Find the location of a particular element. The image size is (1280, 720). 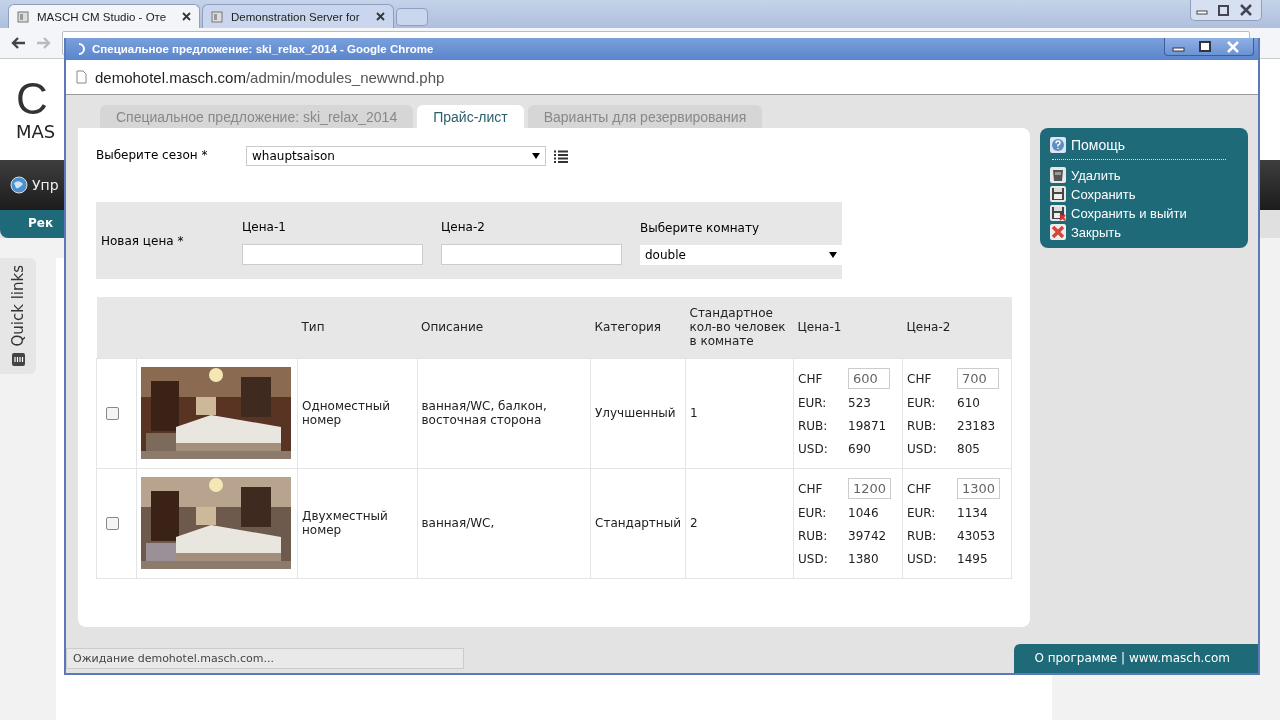

column-header: Стандартное кол-во человек в комнате is located at coordinates (737, 327).